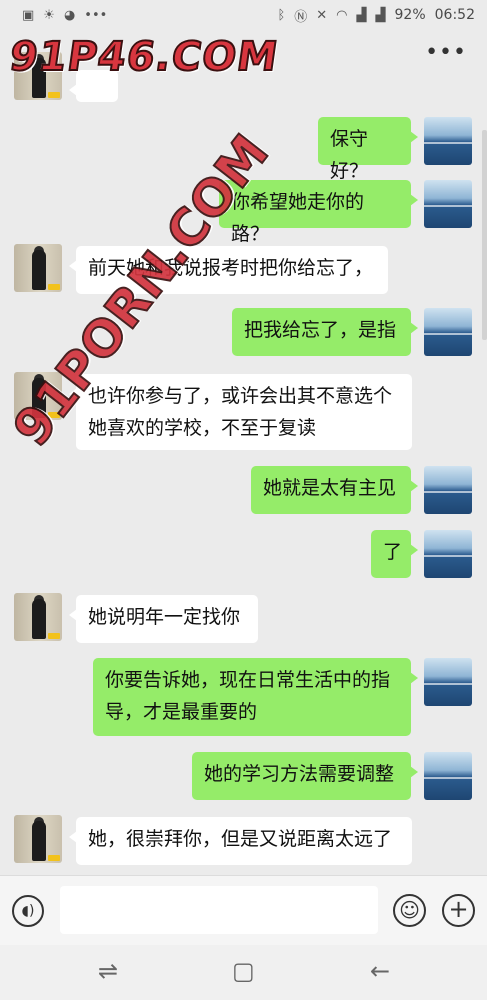  Describe the element at coordinates (484, 235) in the screenshot. I see `scroll-indicator` at that location.